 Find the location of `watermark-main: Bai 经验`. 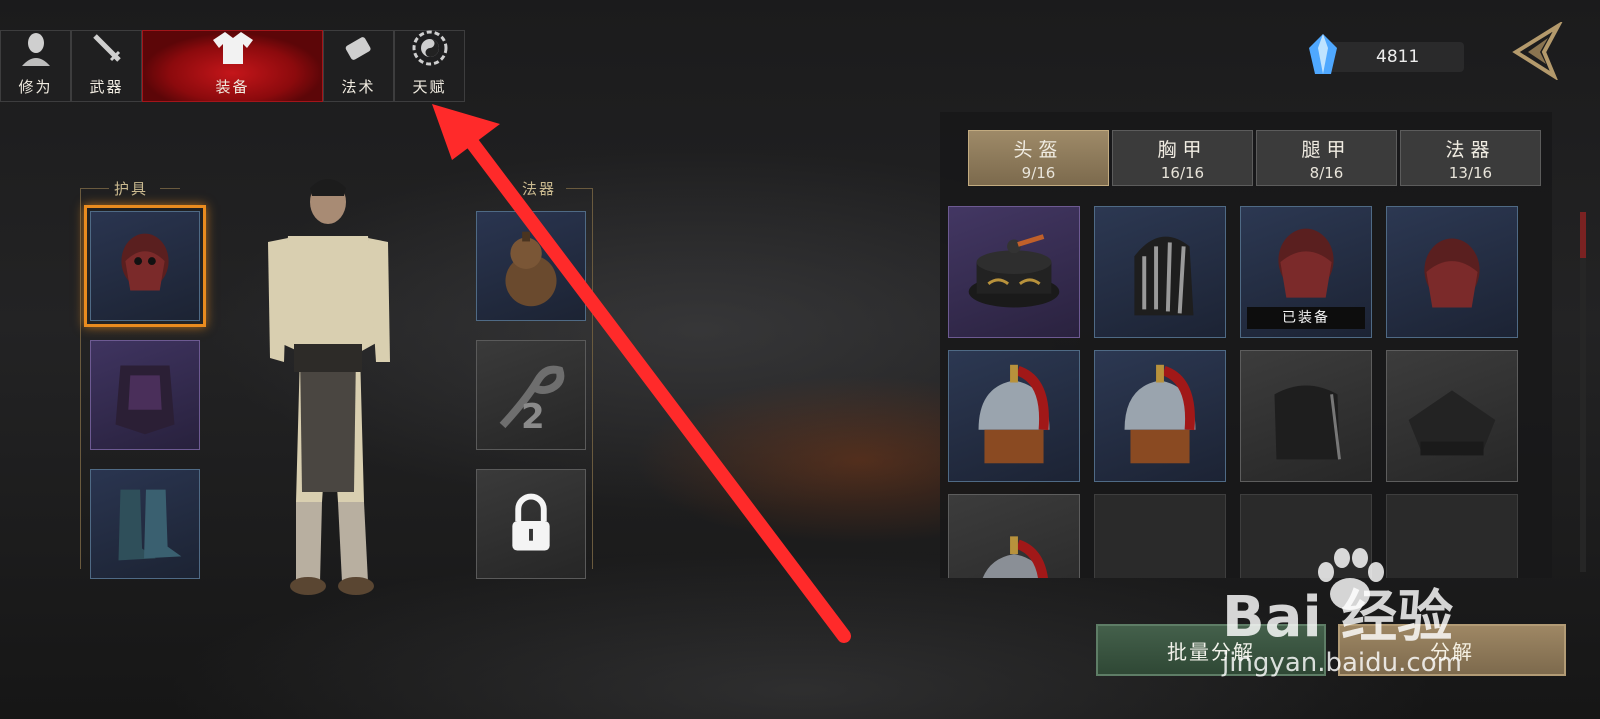

watermark-main: Bai 经验 is located at coordinates (1338, 617).